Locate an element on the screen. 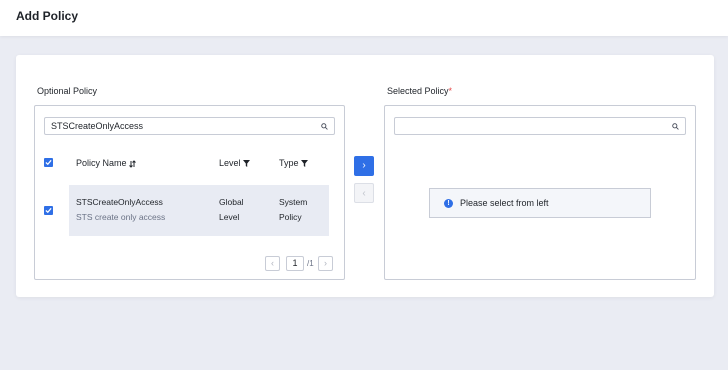 This screenshot has width=728, height=370. selected-policy-label-text: Selected Policy is located at coordinates (418, 91).